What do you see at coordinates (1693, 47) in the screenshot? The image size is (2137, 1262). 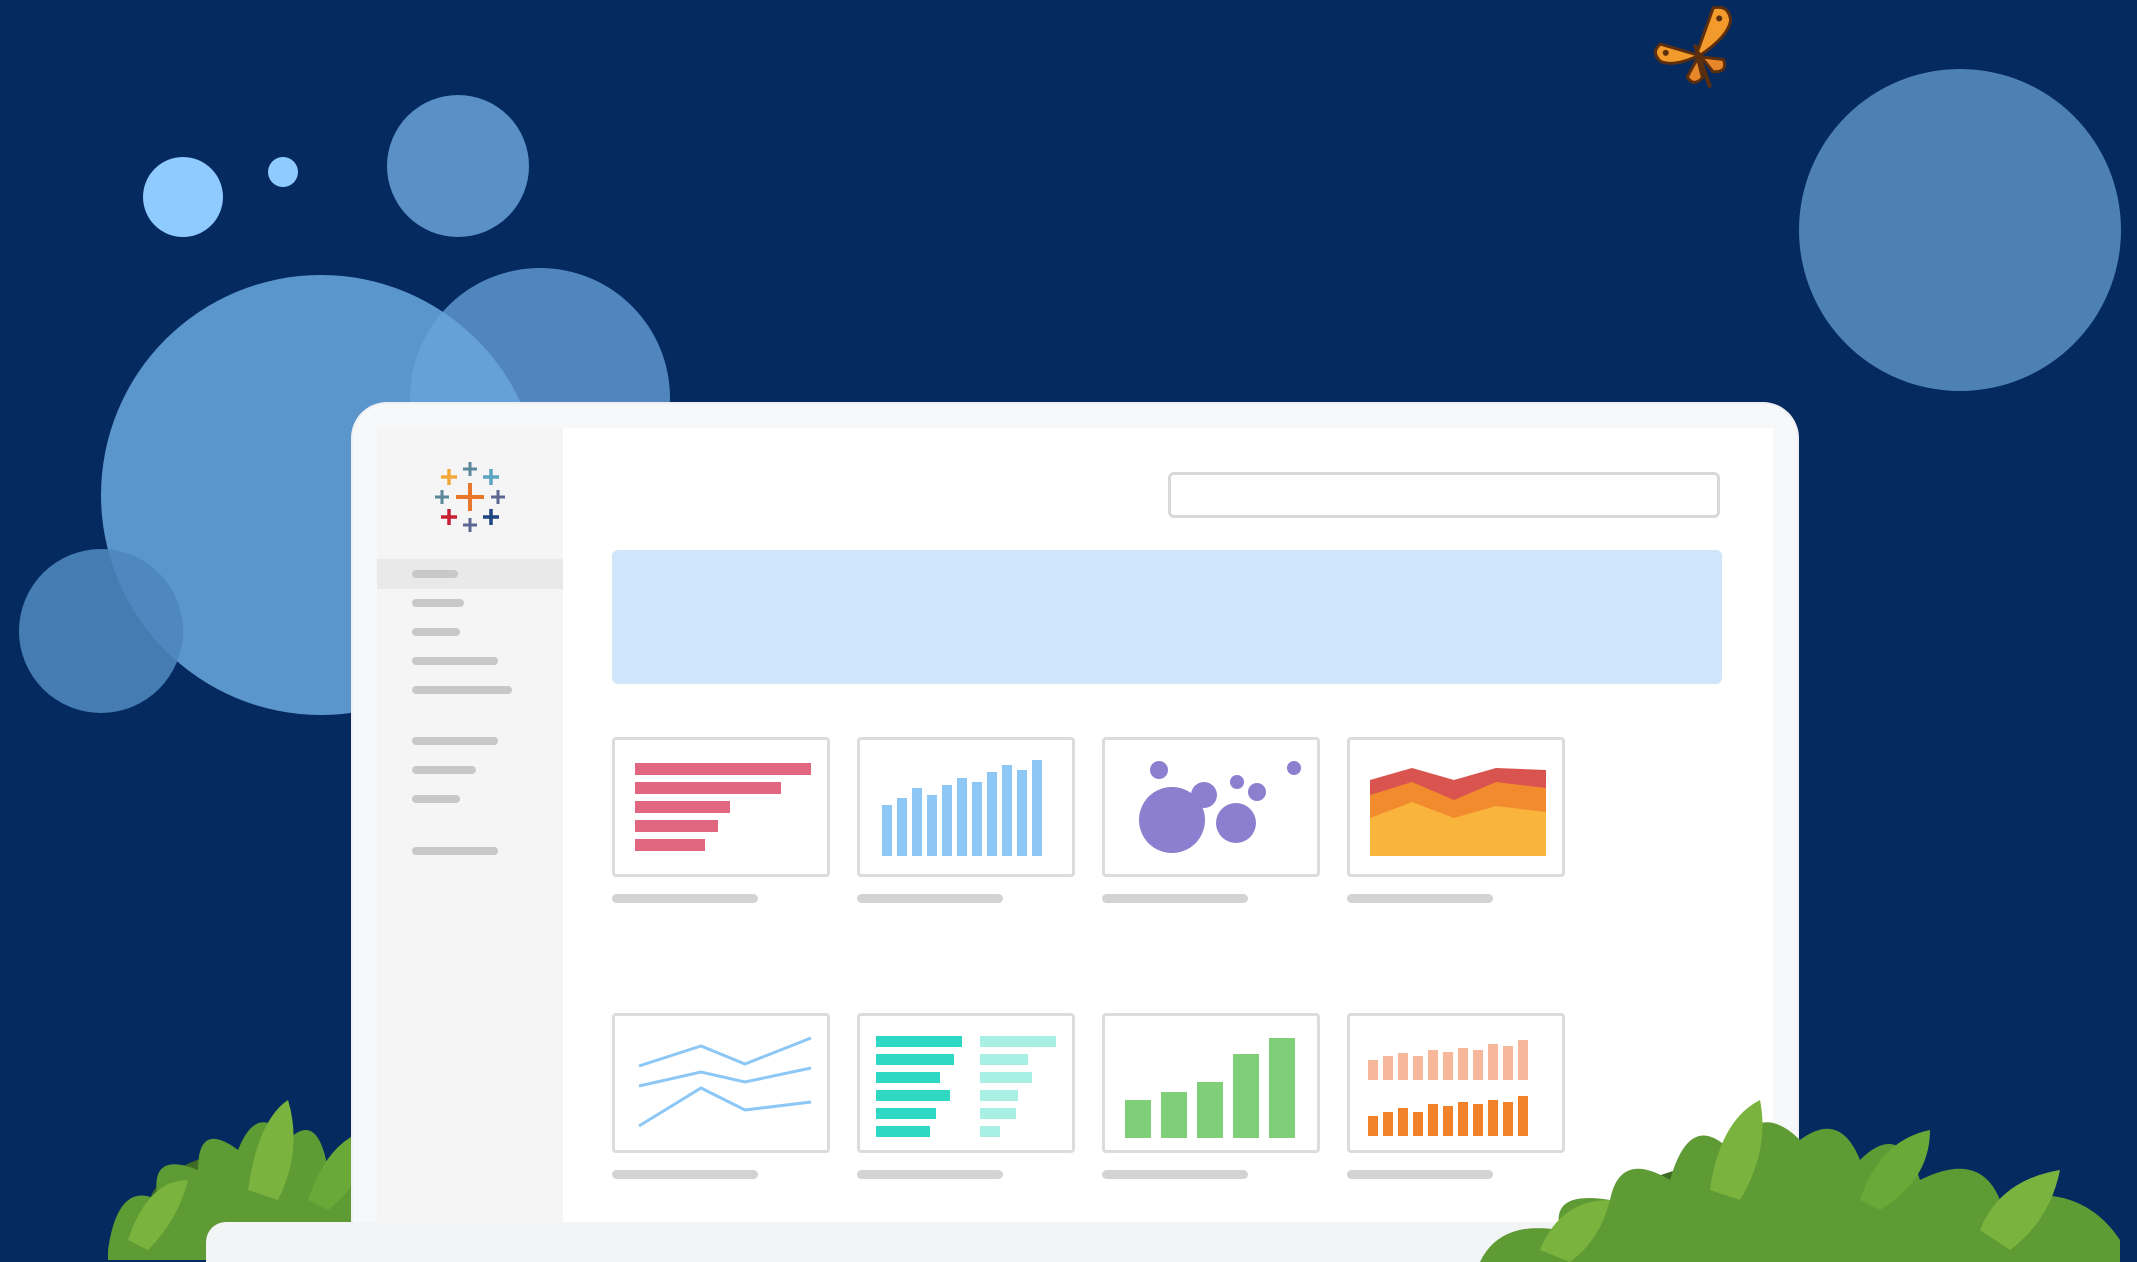 I see `butterfly-icon` at bounding box center [1693, 47].